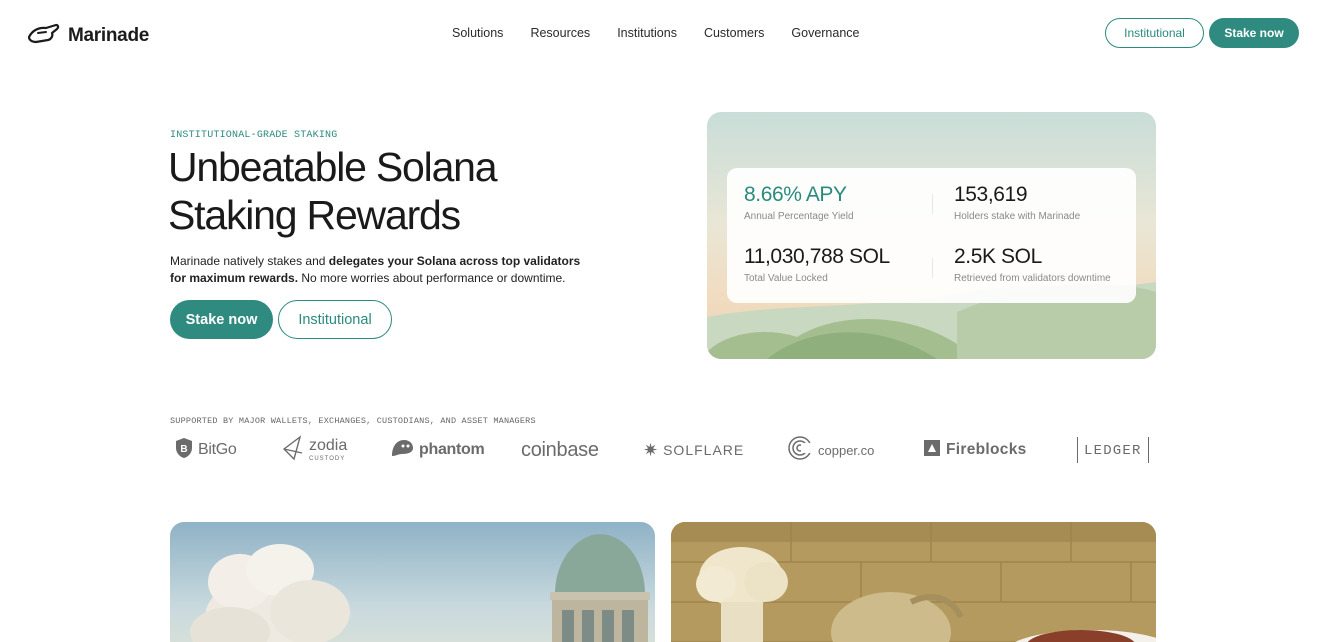 The height and width of the screenshot is (642, 1325). Describe the element at coordinates (335, 319) in the screenshot. I see `hero-institutional-button: Institutional` at that location.